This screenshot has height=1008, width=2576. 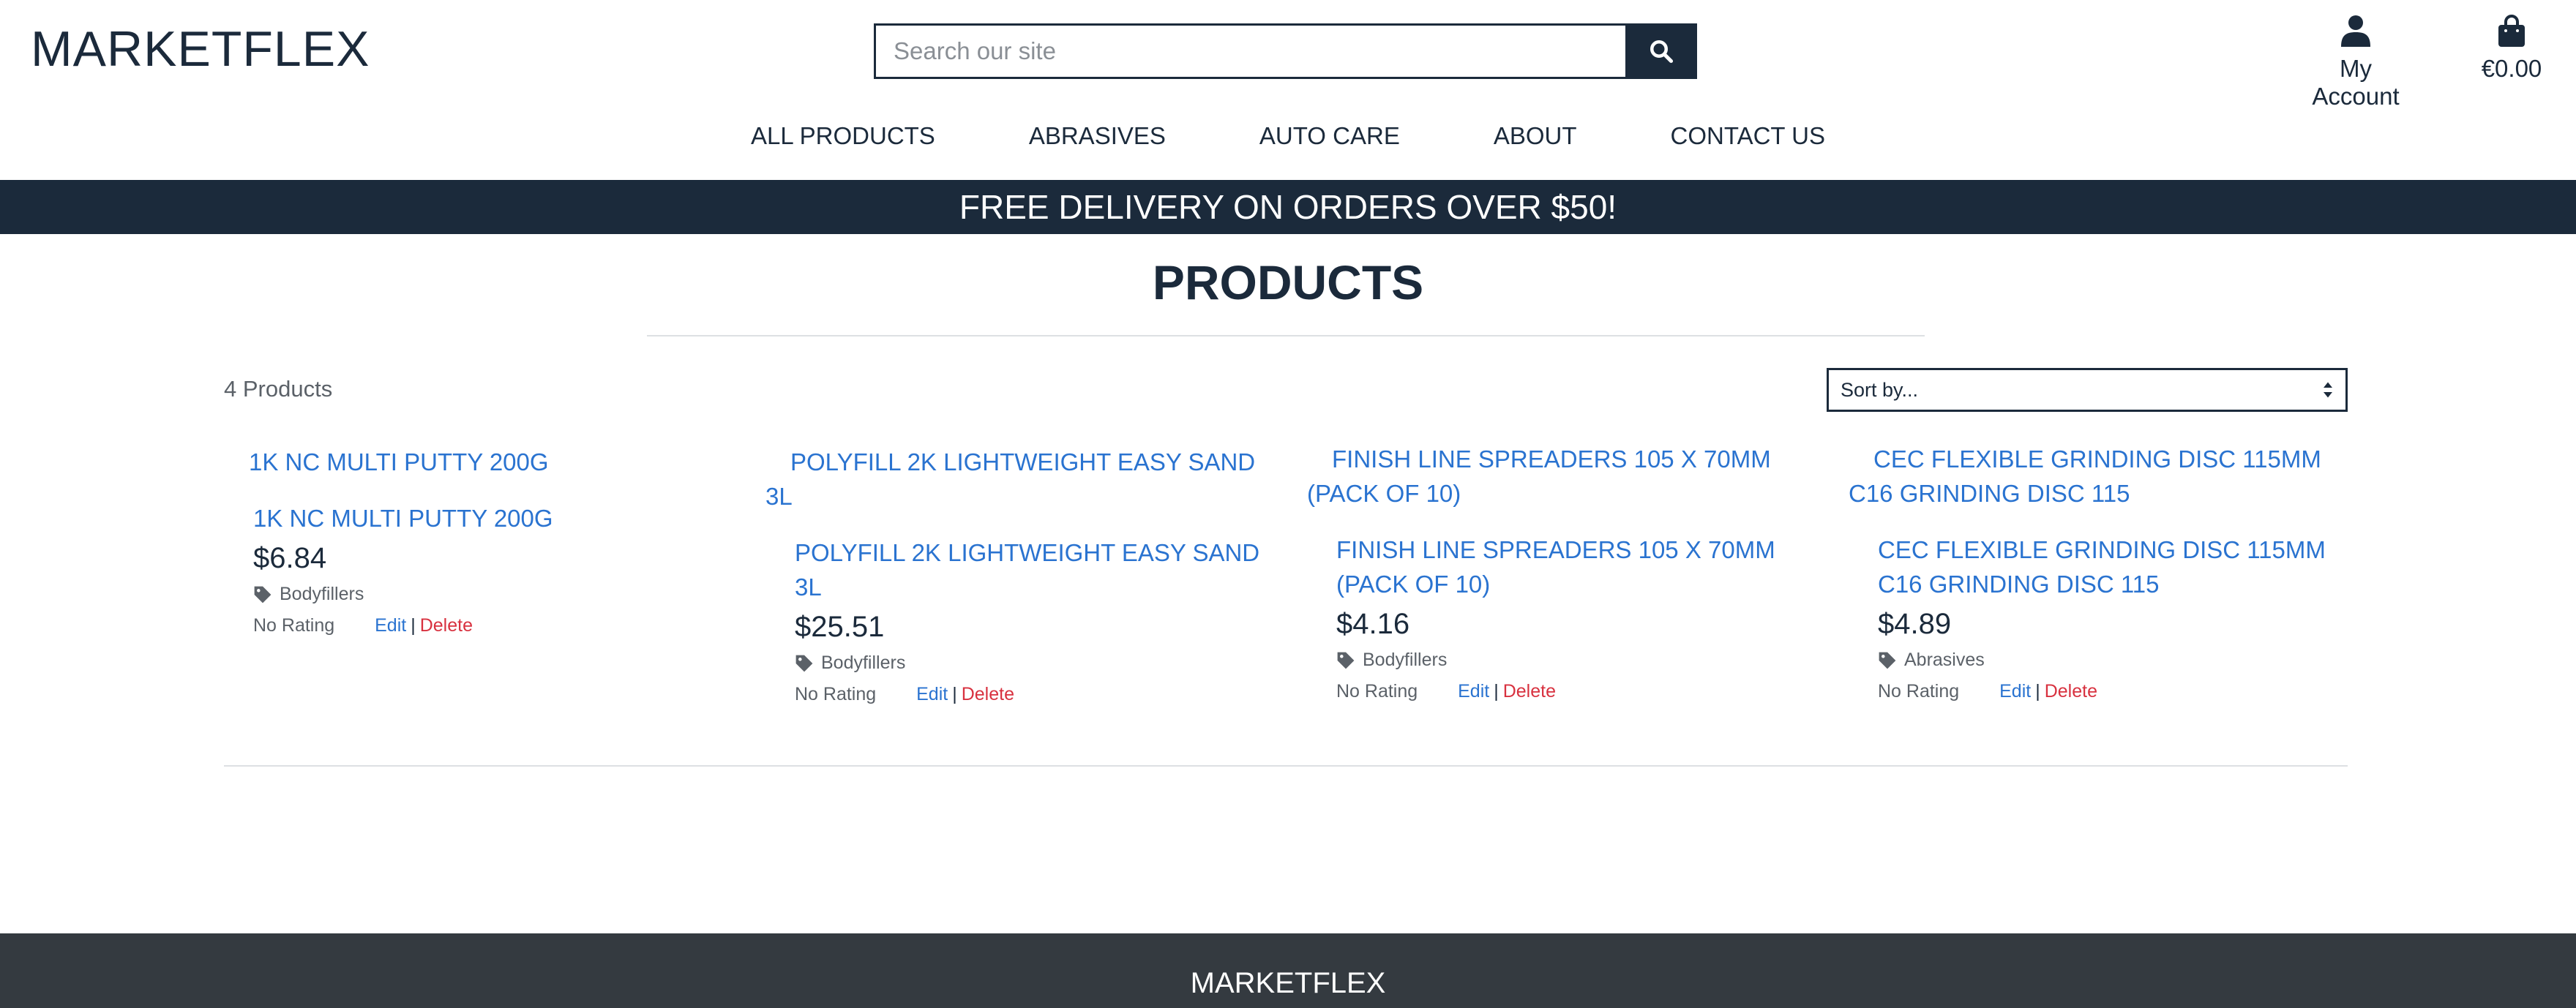 I want to click on product-name-link: 1K NC MULTI PUTTY 200G, so click(x=494, y=518).